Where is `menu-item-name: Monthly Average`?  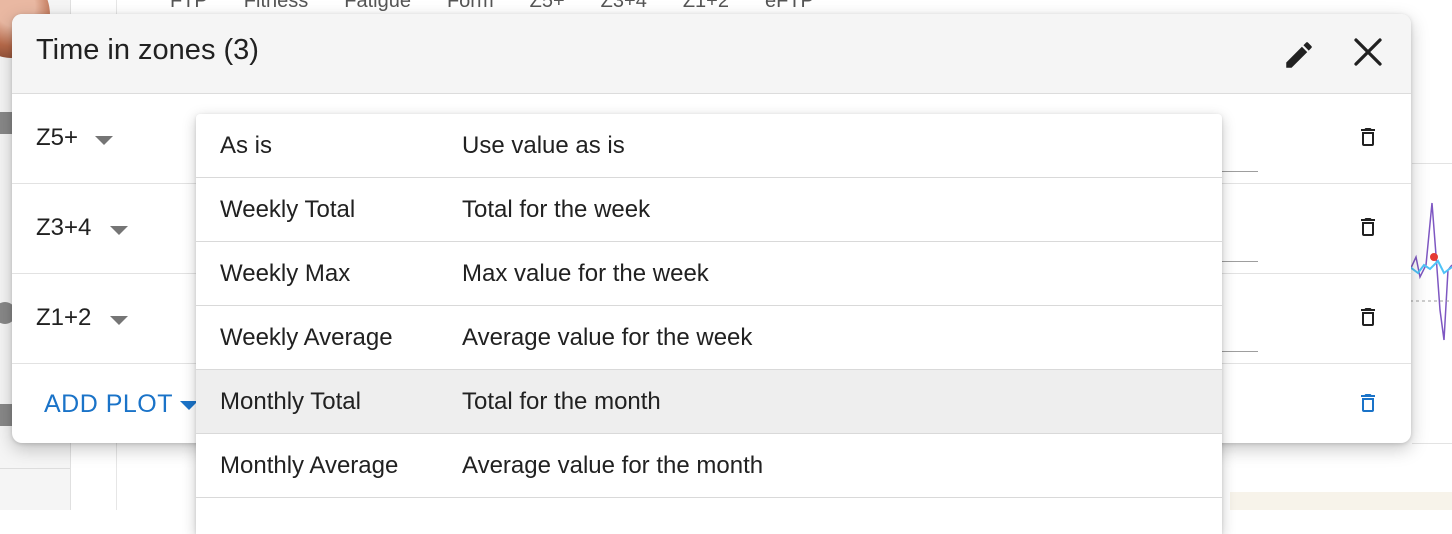
menu-item-name: Monthly Average is located at coordinates (309, 465).